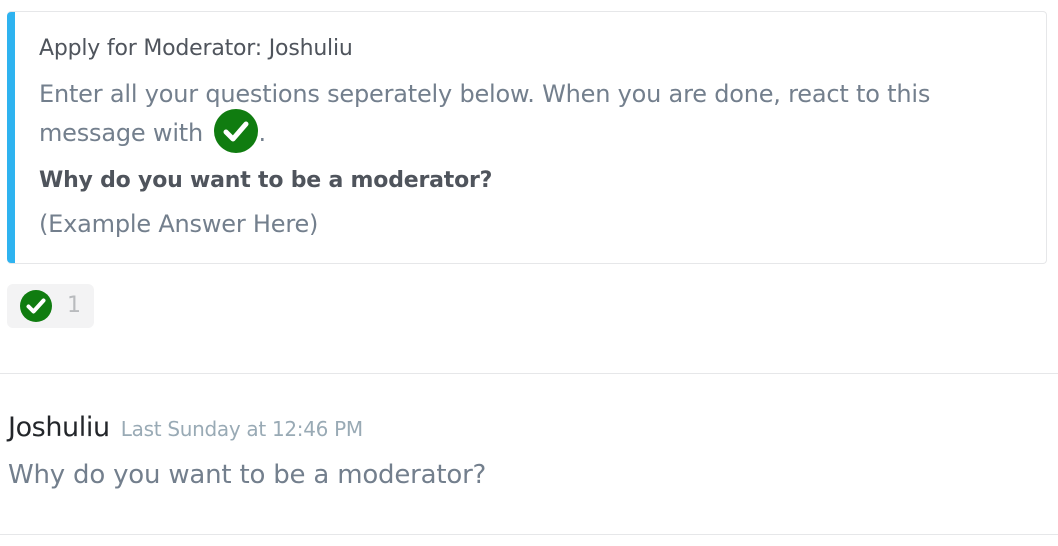 This screenshot has height=546, width=1058. I want to click on embed-field-value: (Example Answer Here), so click(179, 224).